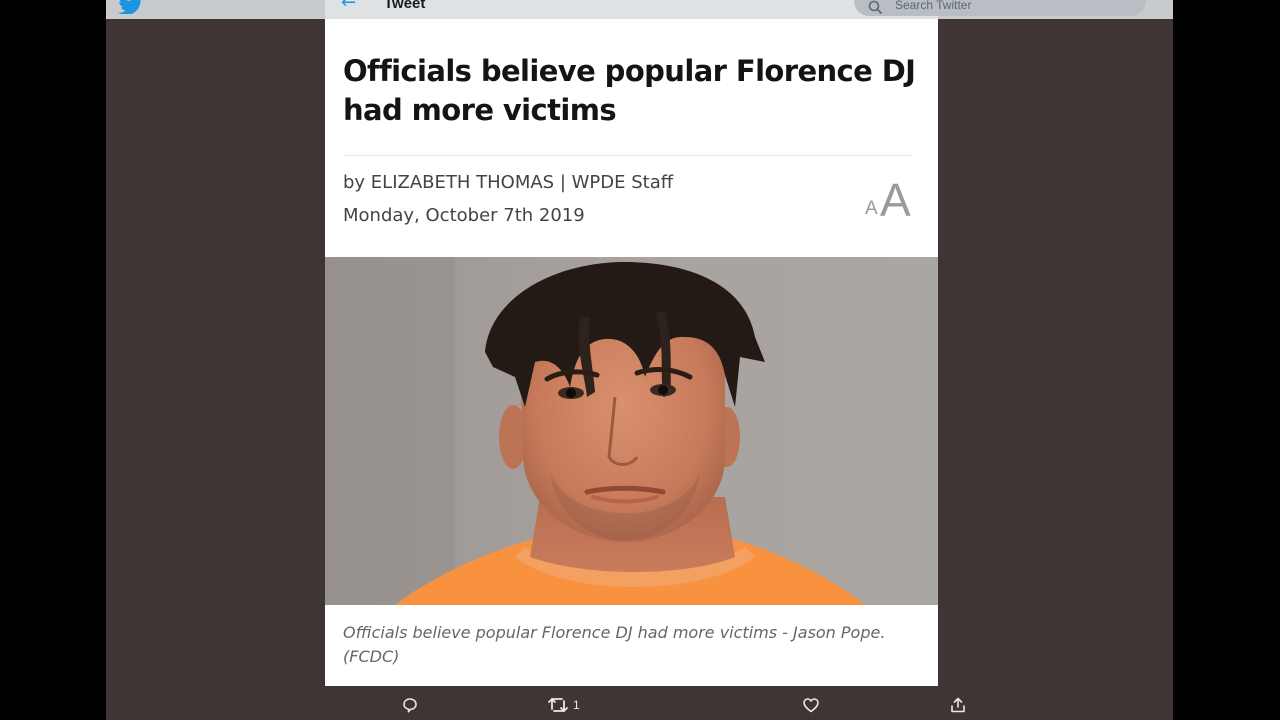  I want to click on text-size-large-glyph: A, so click(895, 200).